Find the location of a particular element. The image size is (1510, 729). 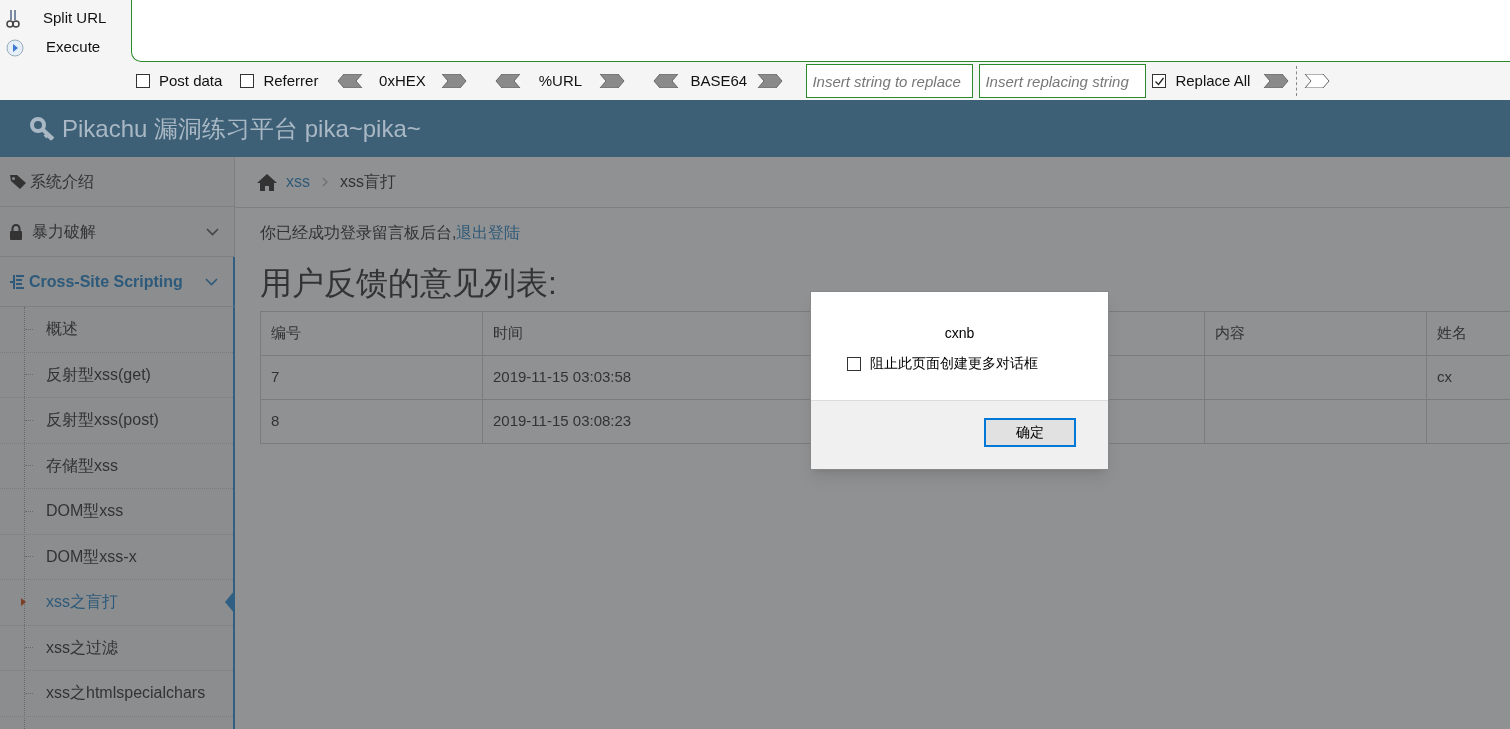

sidebar-item: Cross-Site Scripting is located at coordinates (117, 282).